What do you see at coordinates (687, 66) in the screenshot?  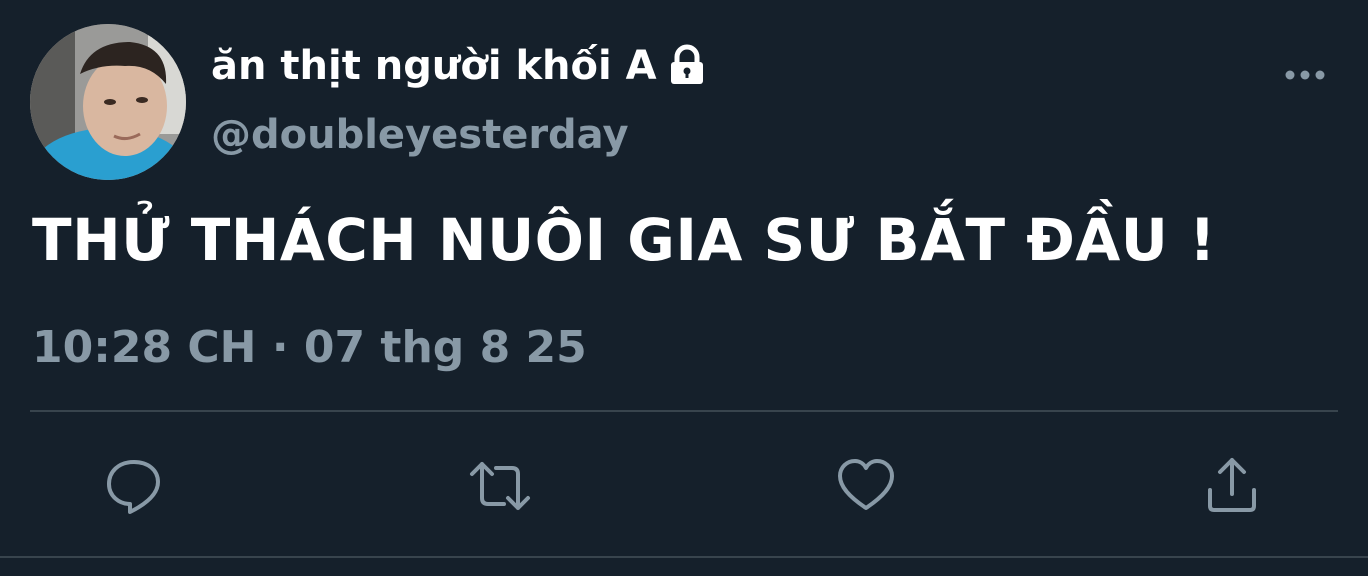 I see `lock-icon` at bounding box center [687, 66].